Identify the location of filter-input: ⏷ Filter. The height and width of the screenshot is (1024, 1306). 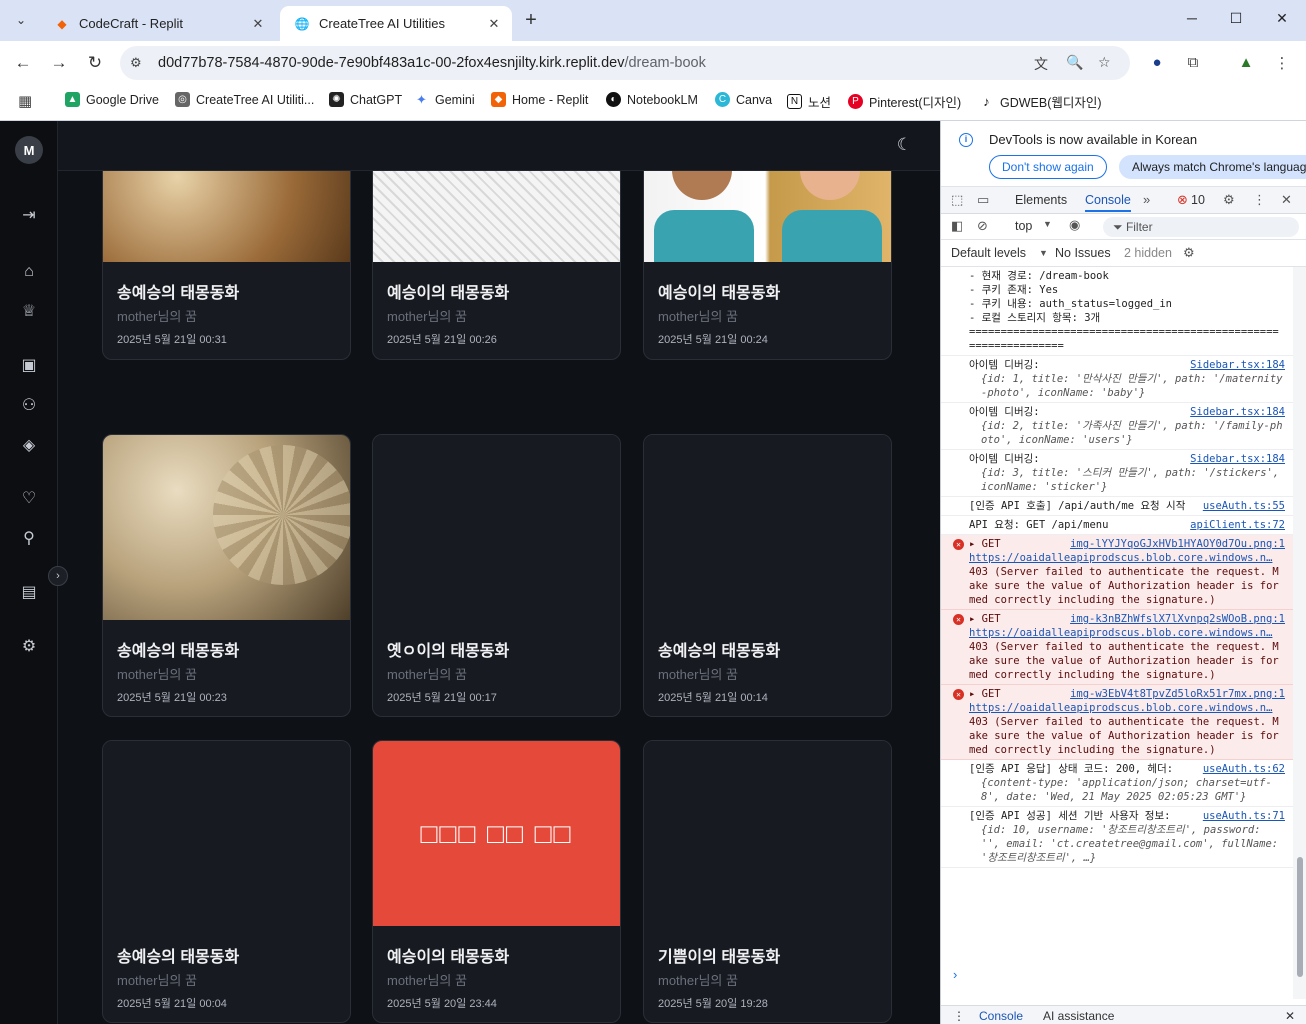
(1201, 227).